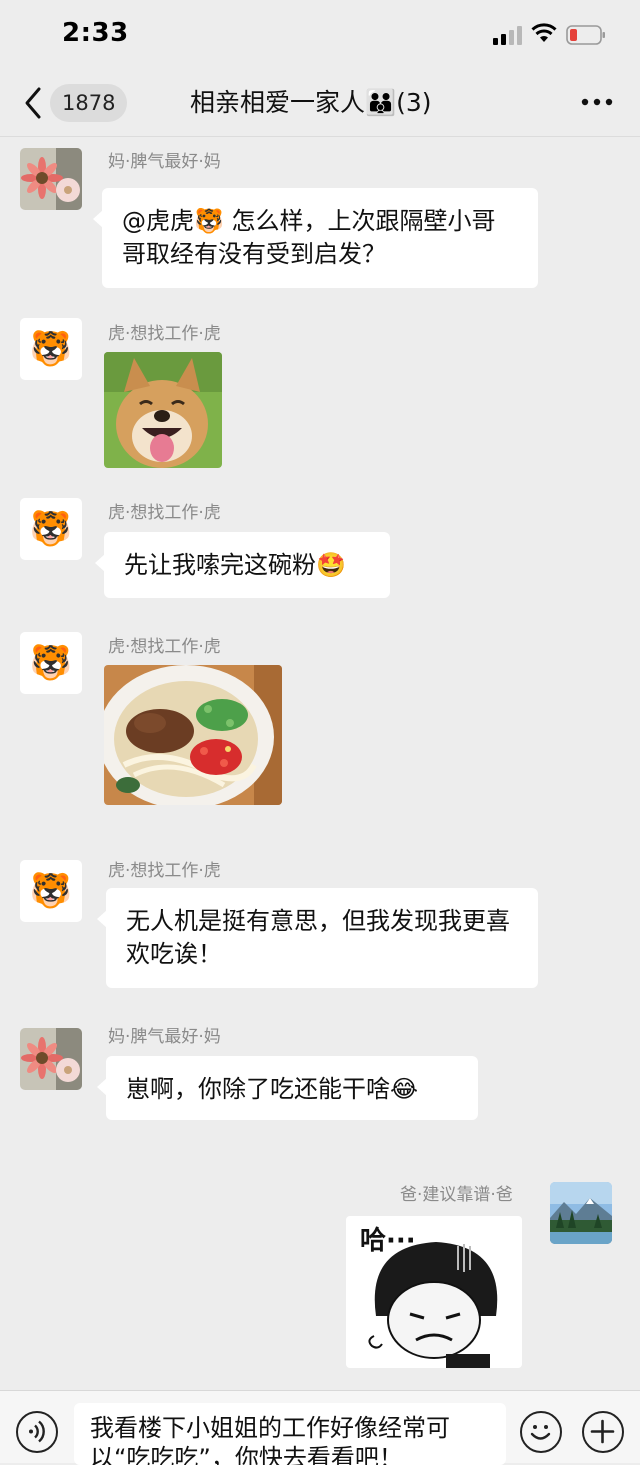 The image size is (640, 1465). Describe the element at coordinates (33, 103) in the screenshot. I see `back-chevron-icon` at that location.